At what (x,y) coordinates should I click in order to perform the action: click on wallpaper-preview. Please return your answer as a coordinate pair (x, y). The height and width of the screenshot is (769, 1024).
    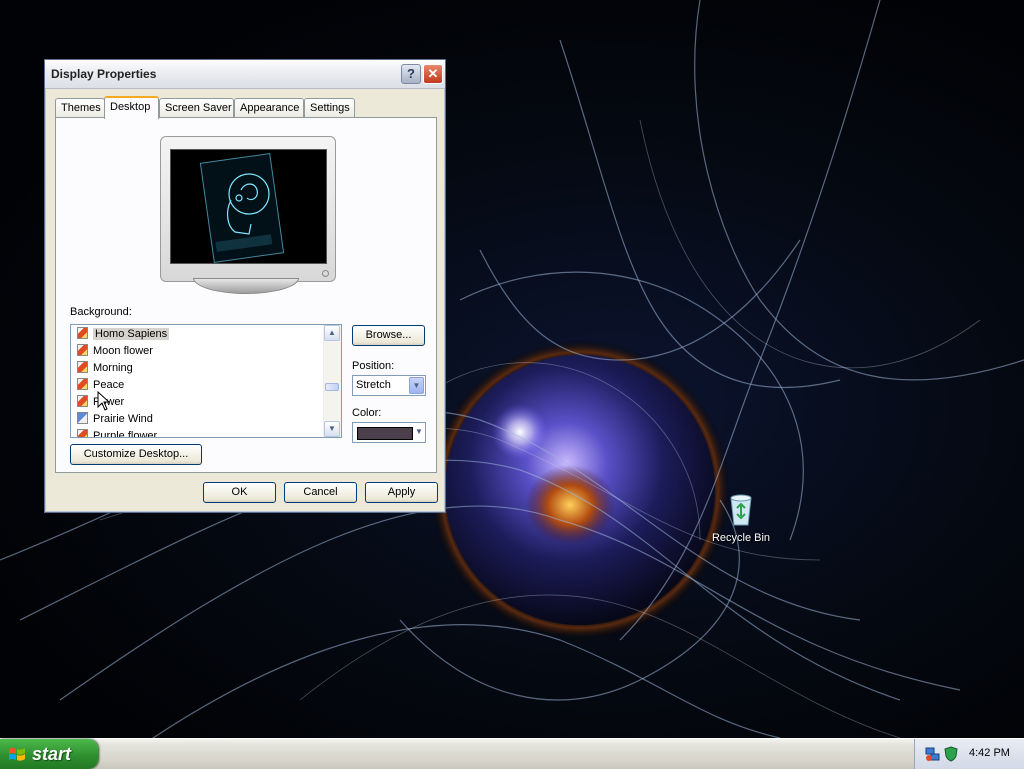
    Looking at the image, I should click on (248, 206).